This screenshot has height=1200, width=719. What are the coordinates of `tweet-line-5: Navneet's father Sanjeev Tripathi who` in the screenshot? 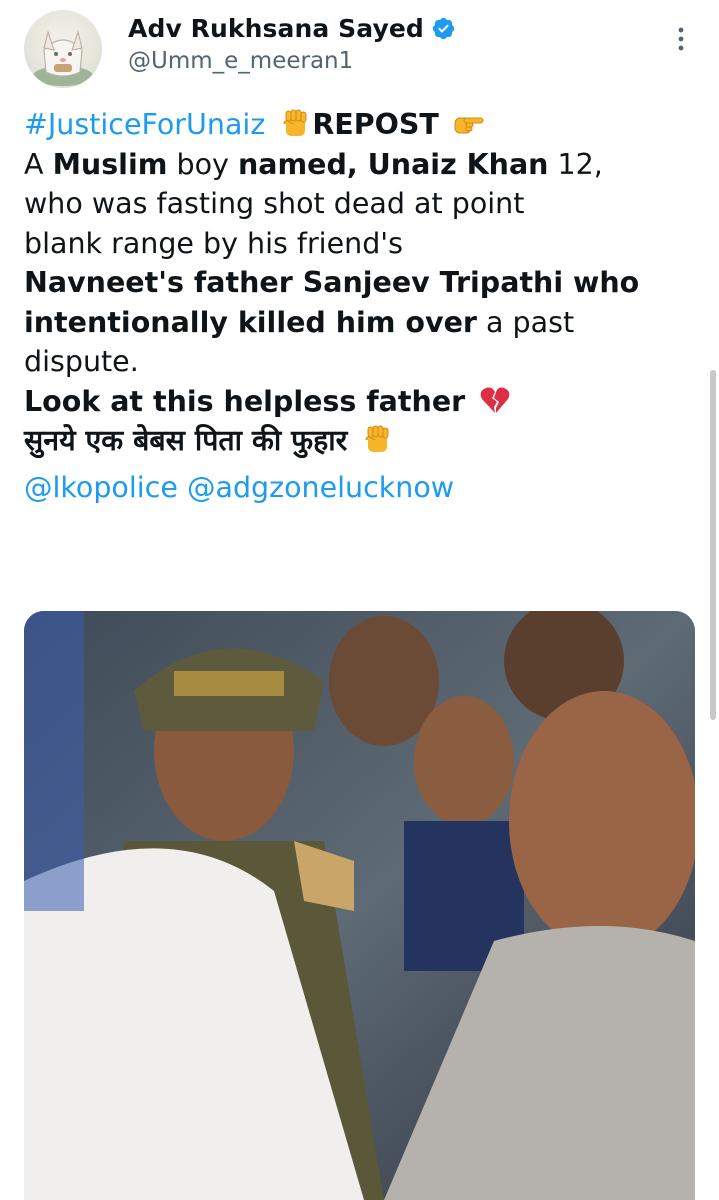 It's located at (359, 283).